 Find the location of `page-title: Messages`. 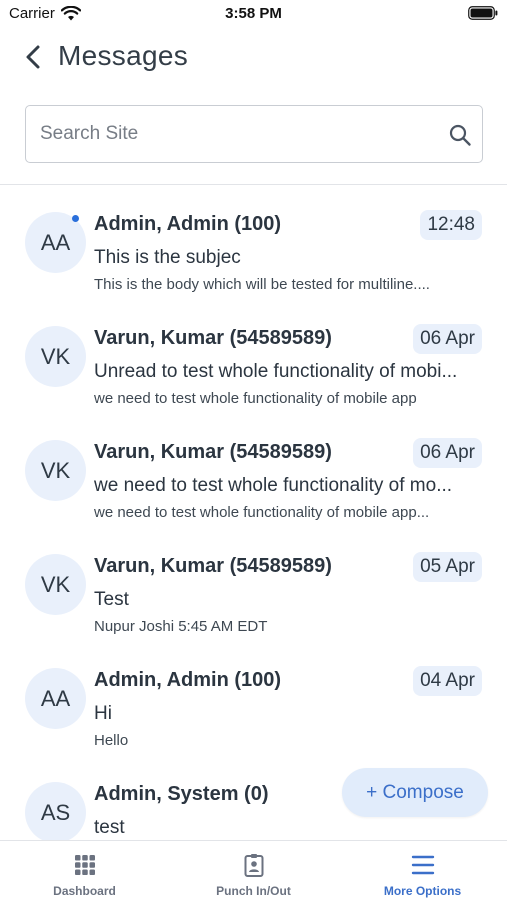

page-title: Messages is located at coordinates (123, 55).